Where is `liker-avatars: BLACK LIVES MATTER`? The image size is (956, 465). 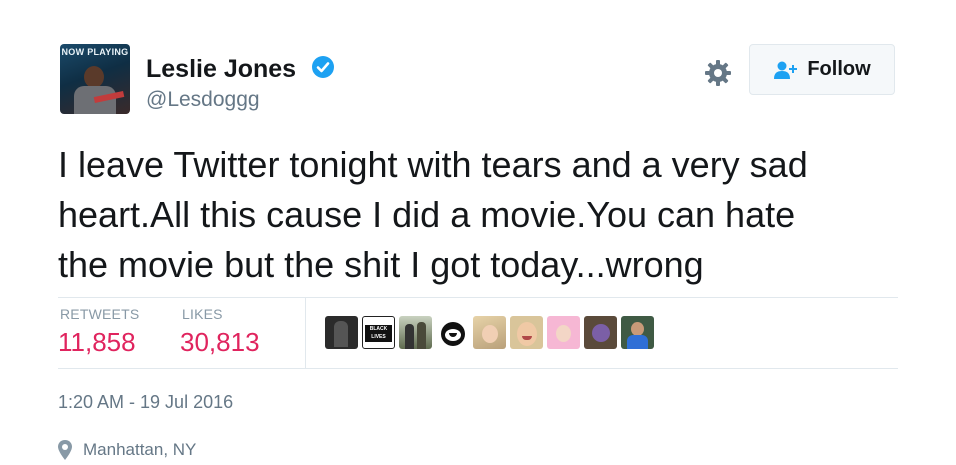 liker-avatars: BLACK LIVES MATTER is located at coordinates (489, 332).